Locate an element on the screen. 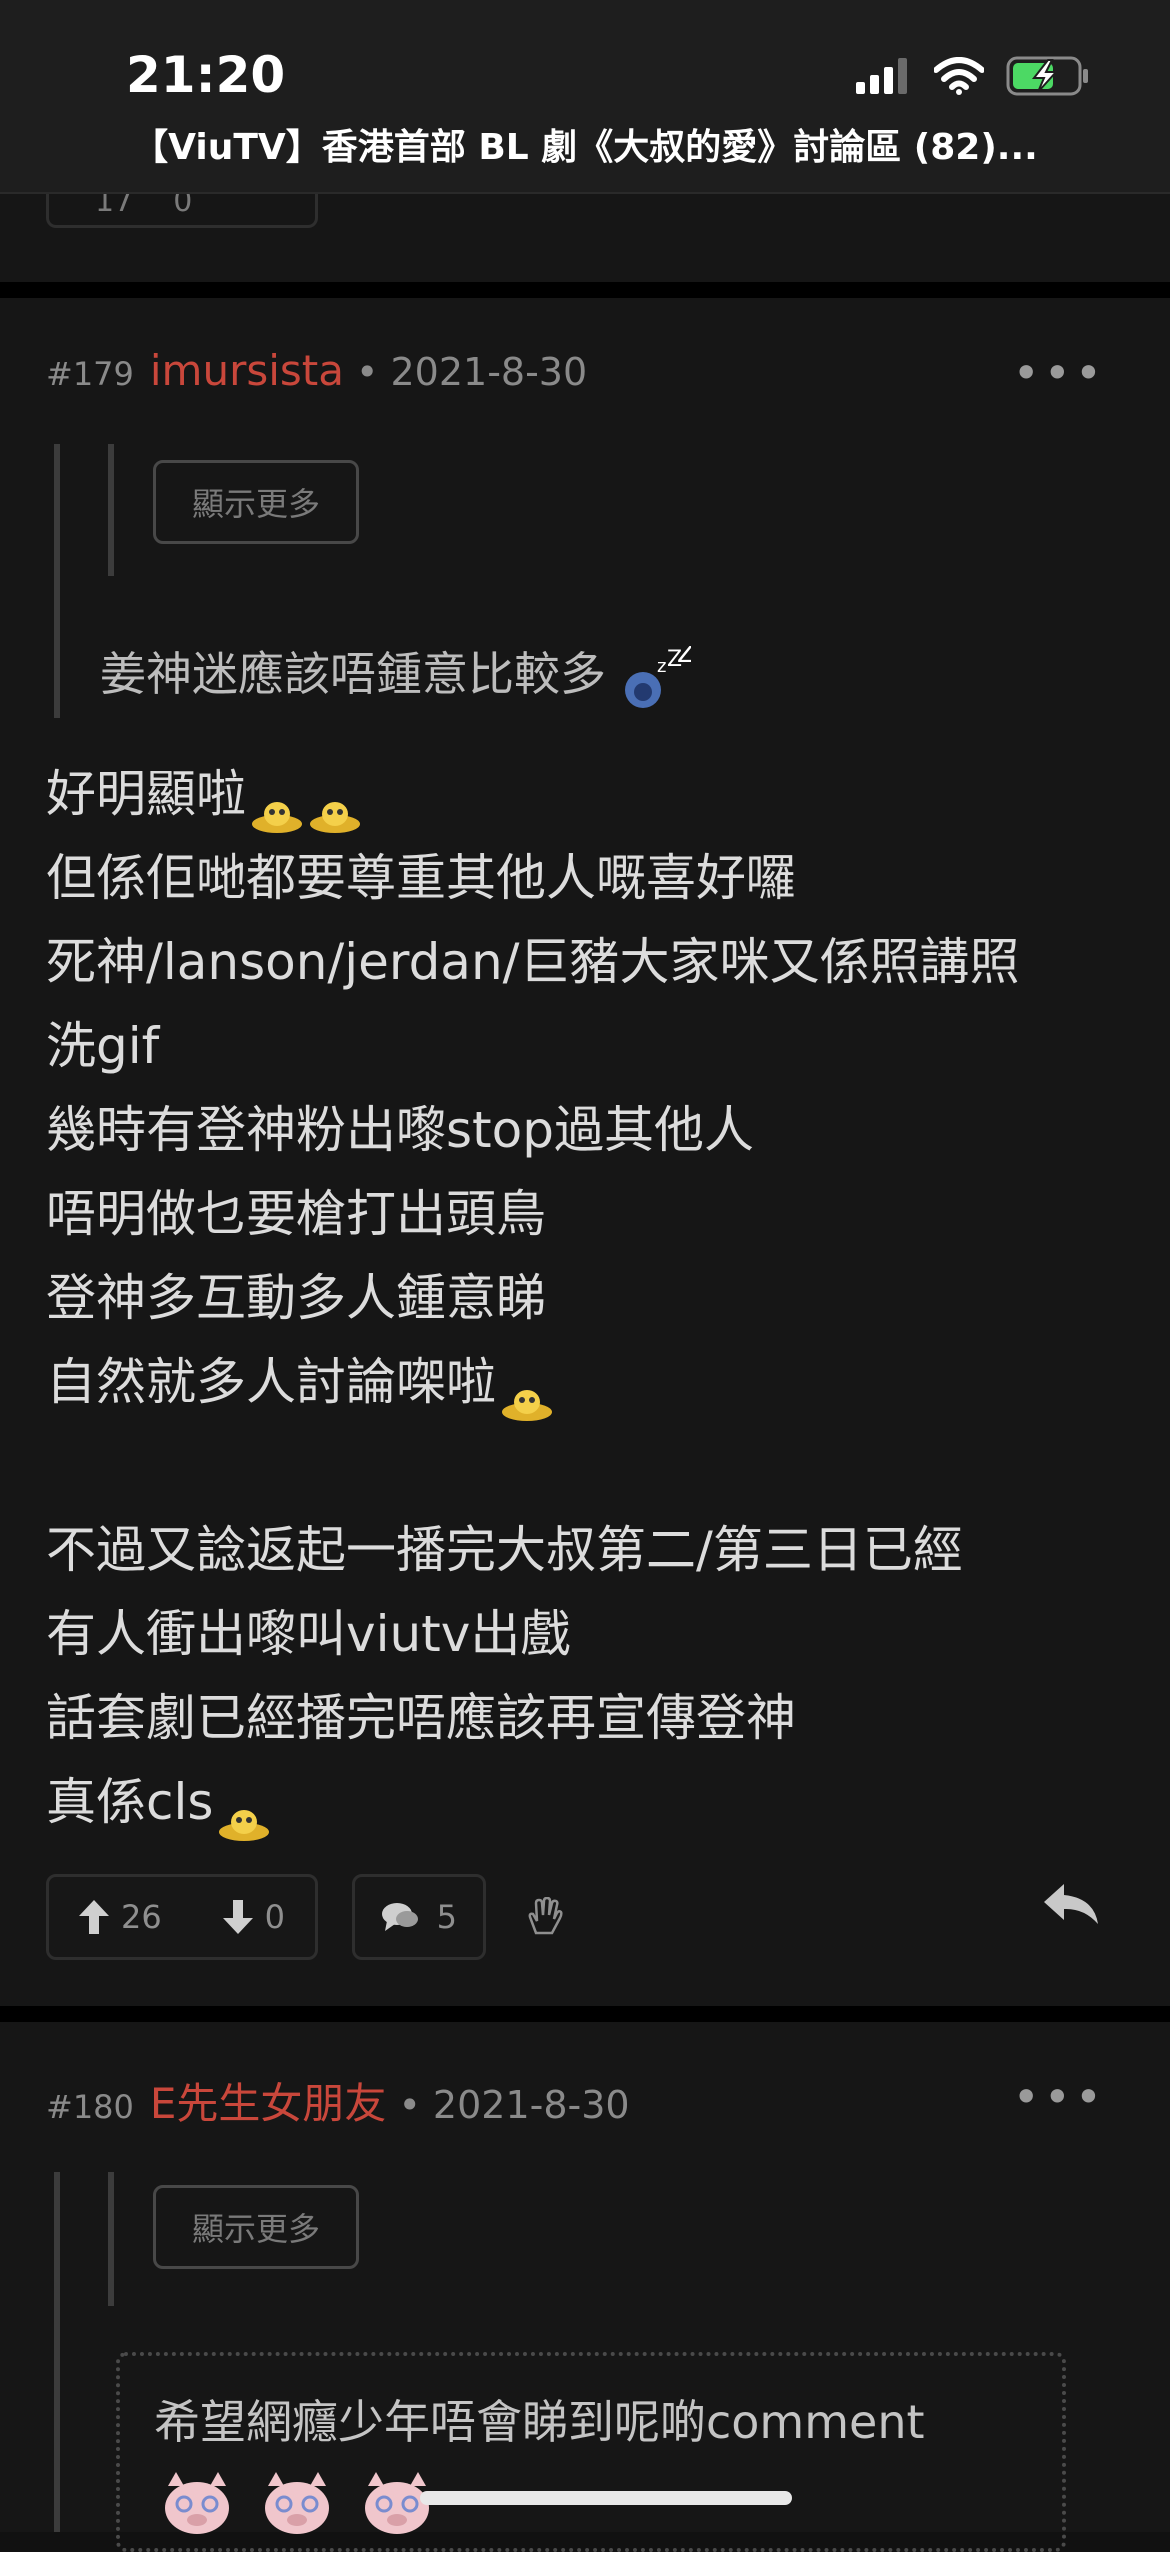 This screenshot has width=1170, height=2552. body-line: 死神/lanson/jerdan/巨豬大家咪又係照講照 is located at coordinates (533, 962).